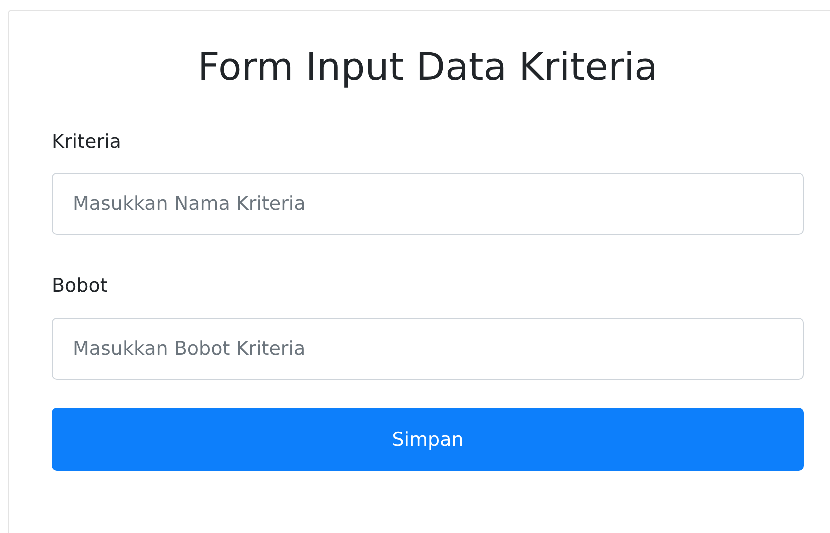  Describe the element at coordinates (428, 349) in the screenshot. I see `input-field: Masukkan Bobot Kriteria` at that location.